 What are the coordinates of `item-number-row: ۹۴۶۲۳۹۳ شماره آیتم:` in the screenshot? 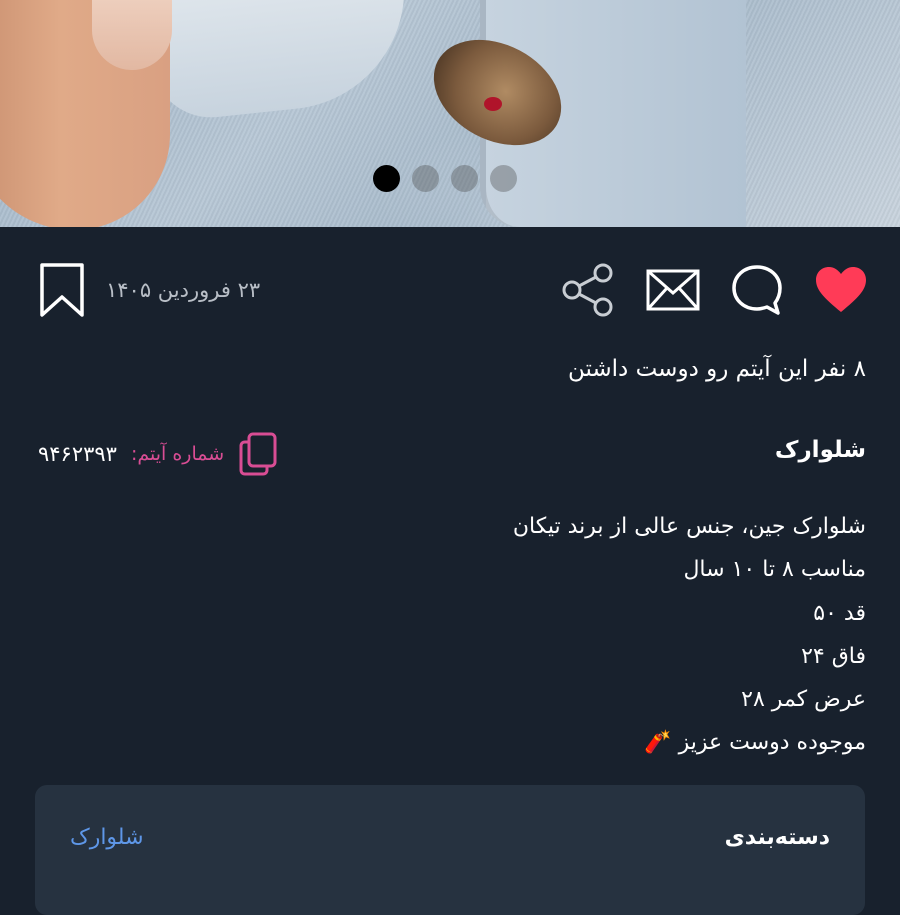 It's located at (158, 454).